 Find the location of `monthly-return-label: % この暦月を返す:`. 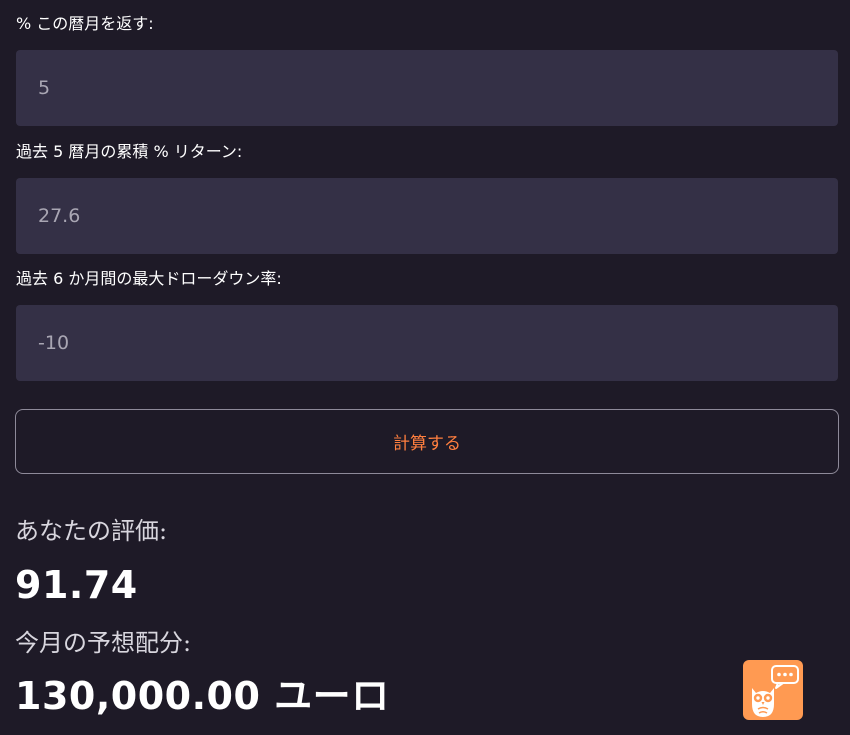

monthly-return-label: % この暦月を返す: is located at coordinates (85, 23).